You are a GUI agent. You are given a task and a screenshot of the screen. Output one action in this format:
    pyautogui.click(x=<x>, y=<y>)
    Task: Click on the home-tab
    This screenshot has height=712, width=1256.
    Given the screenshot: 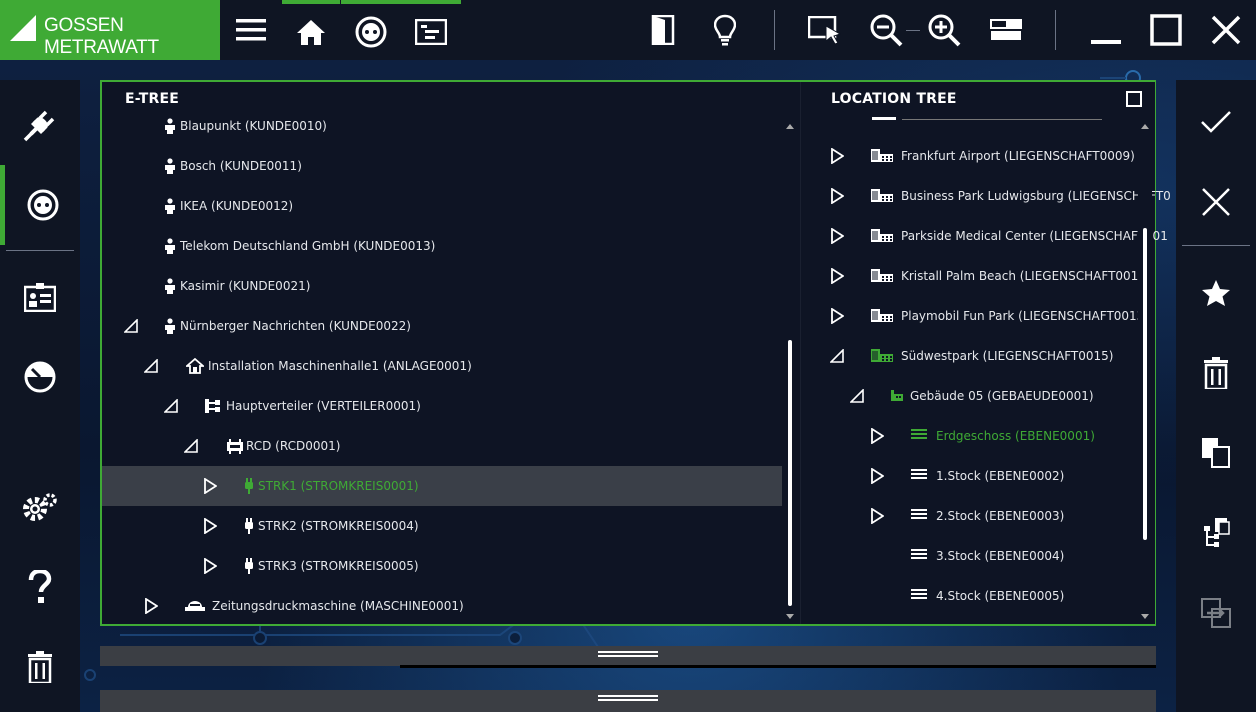 What is the action you would take?
    pyautogui.click(x=311, y=30)
    